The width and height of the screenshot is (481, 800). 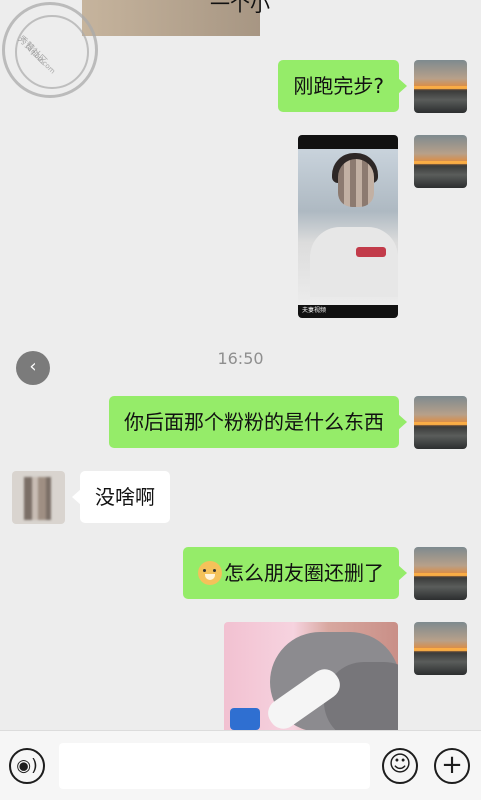 I want to click on emoji-icon: ☺, so click(x=400, y=766).